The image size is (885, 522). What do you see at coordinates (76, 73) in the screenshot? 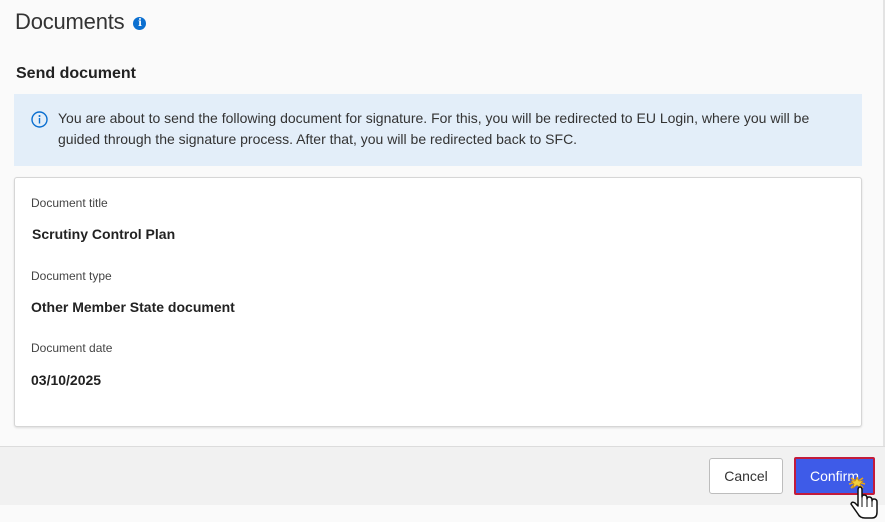
I see `section-title: Send document` at bounding box center [76, 73].